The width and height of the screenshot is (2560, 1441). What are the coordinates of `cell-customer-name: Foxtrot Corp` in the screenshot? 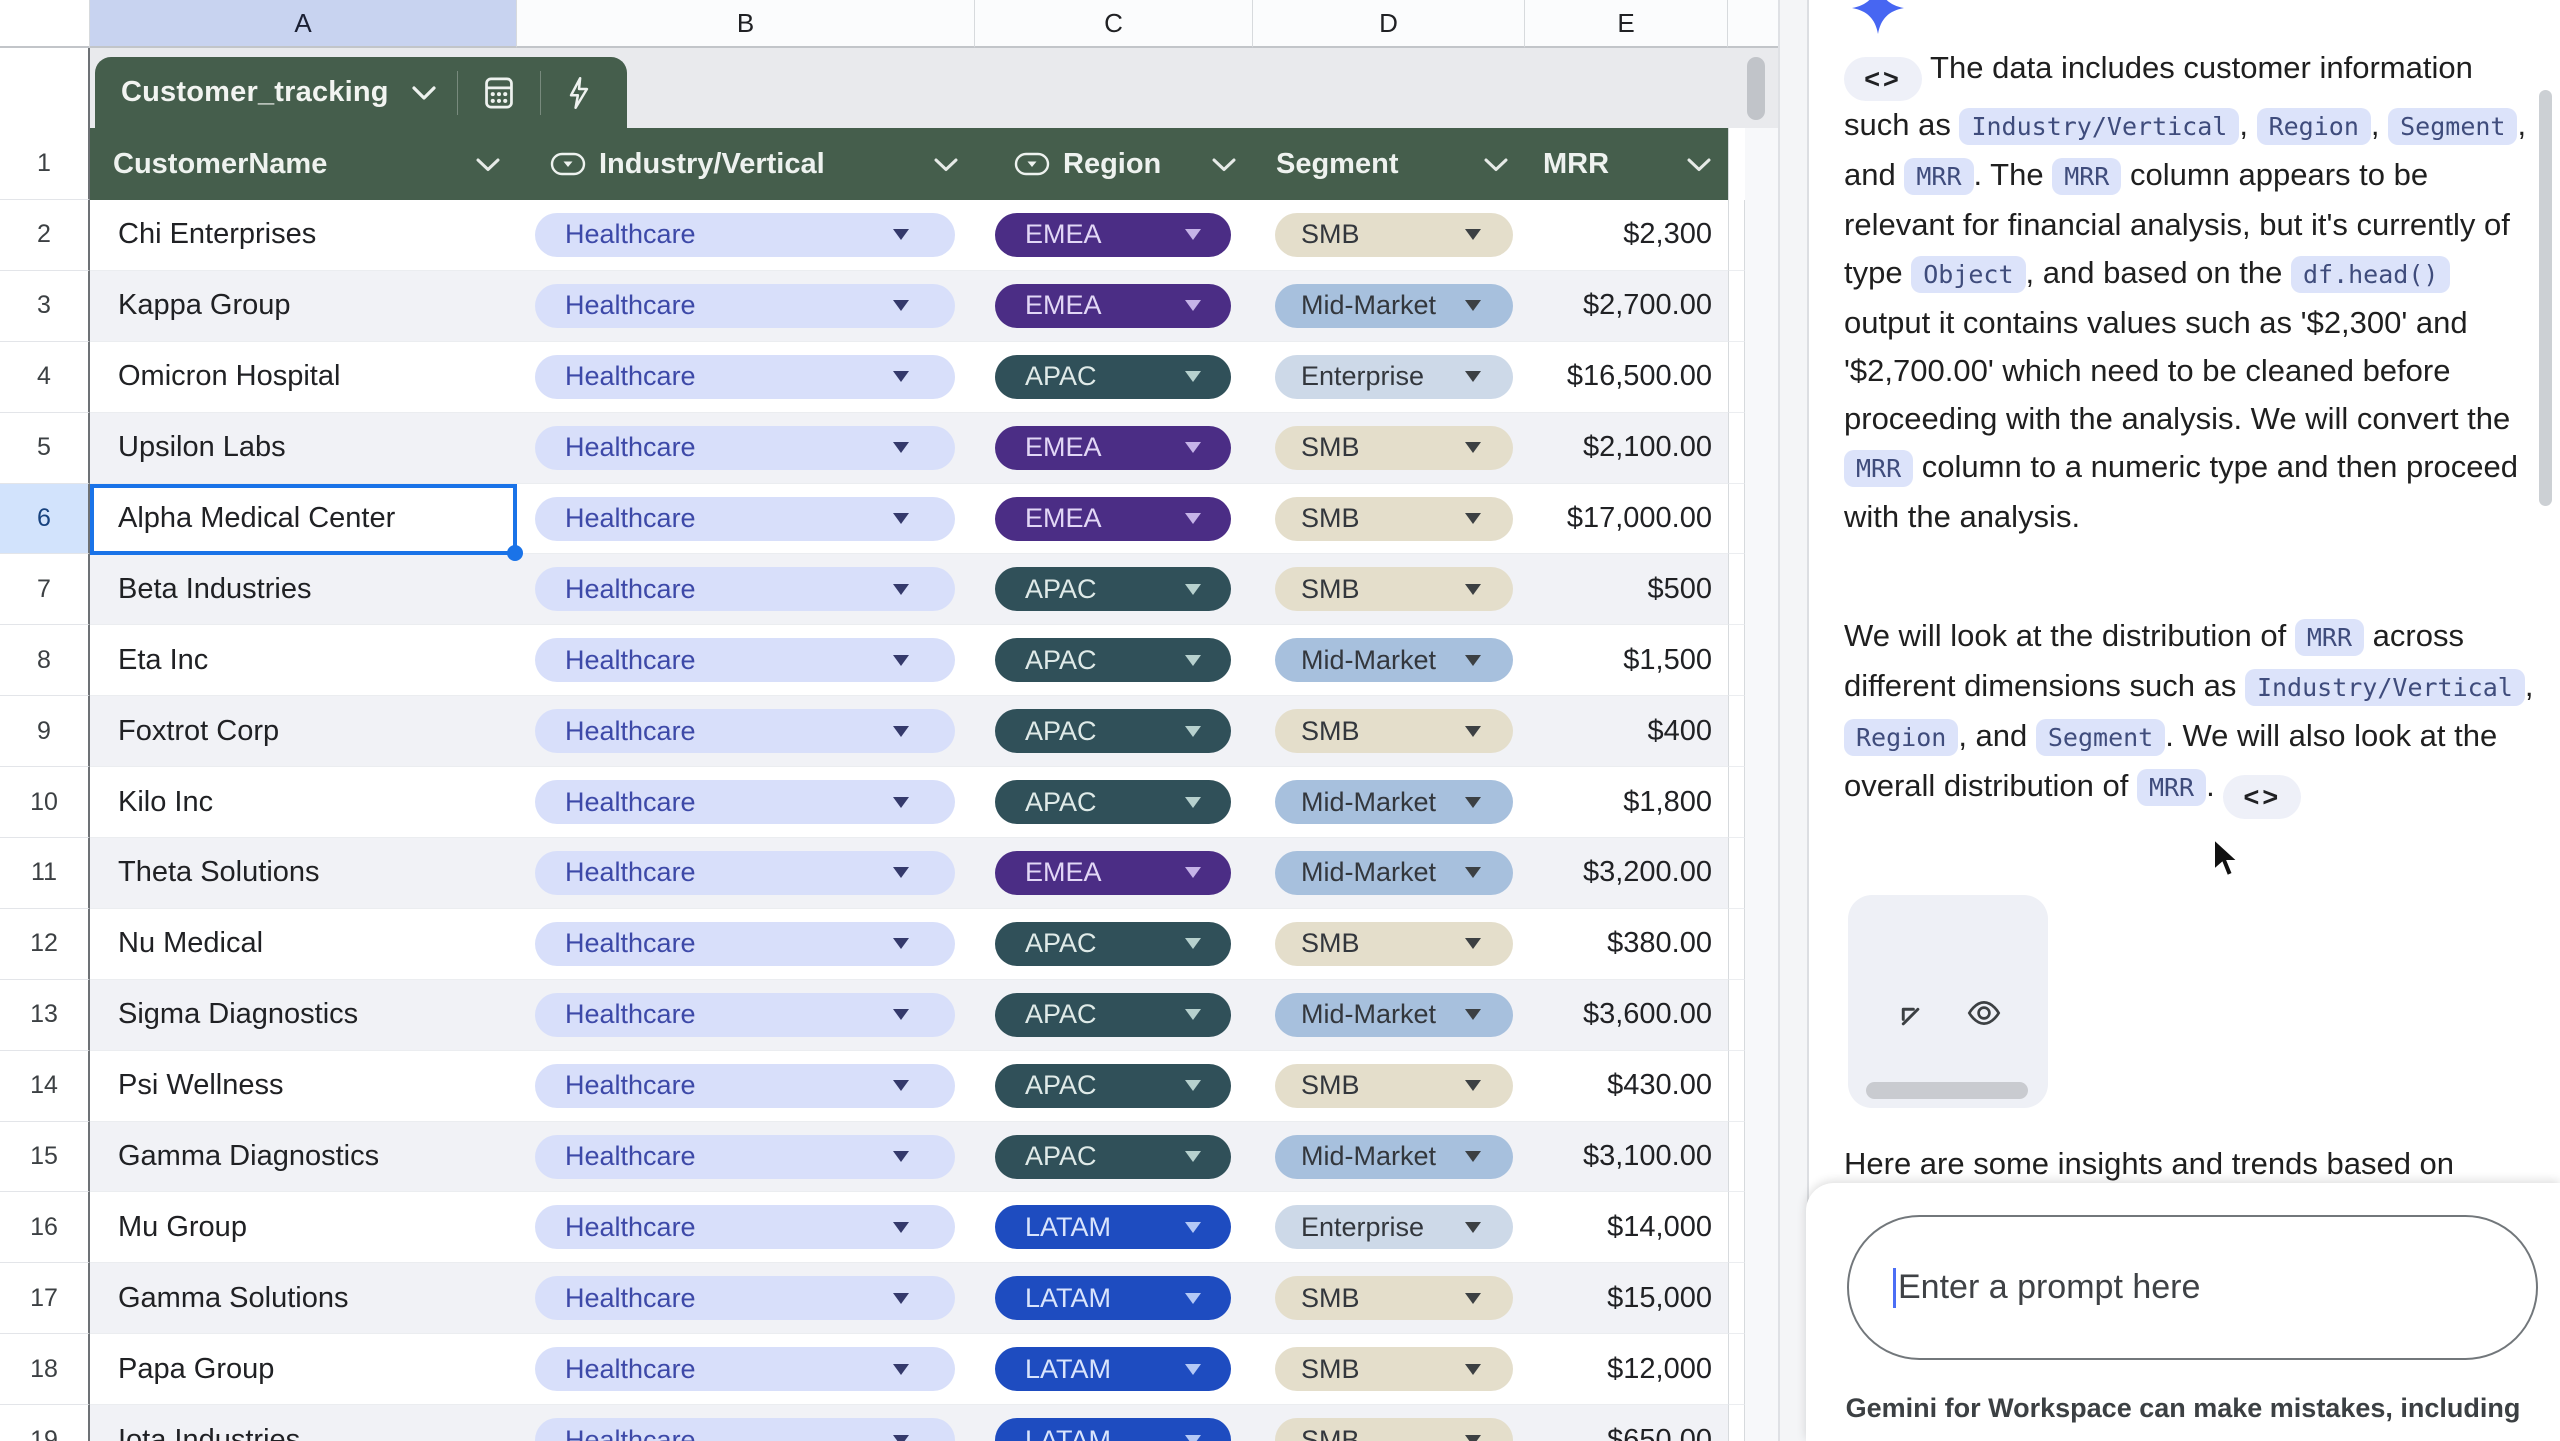 It's located at (303, 732).